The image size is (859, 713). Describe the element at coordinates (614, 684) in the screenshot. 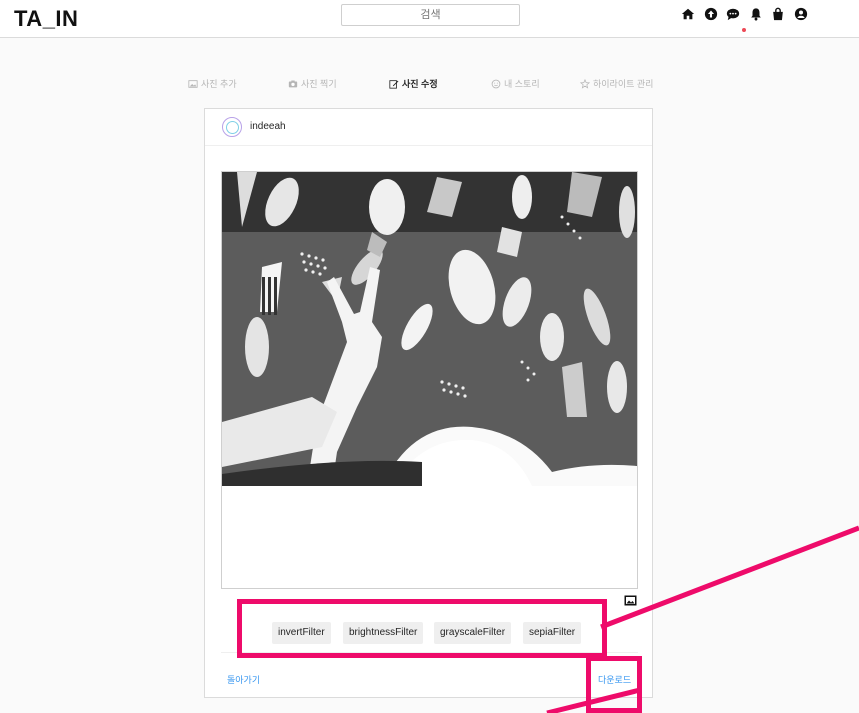

I see `download-highlight-box` at that location.